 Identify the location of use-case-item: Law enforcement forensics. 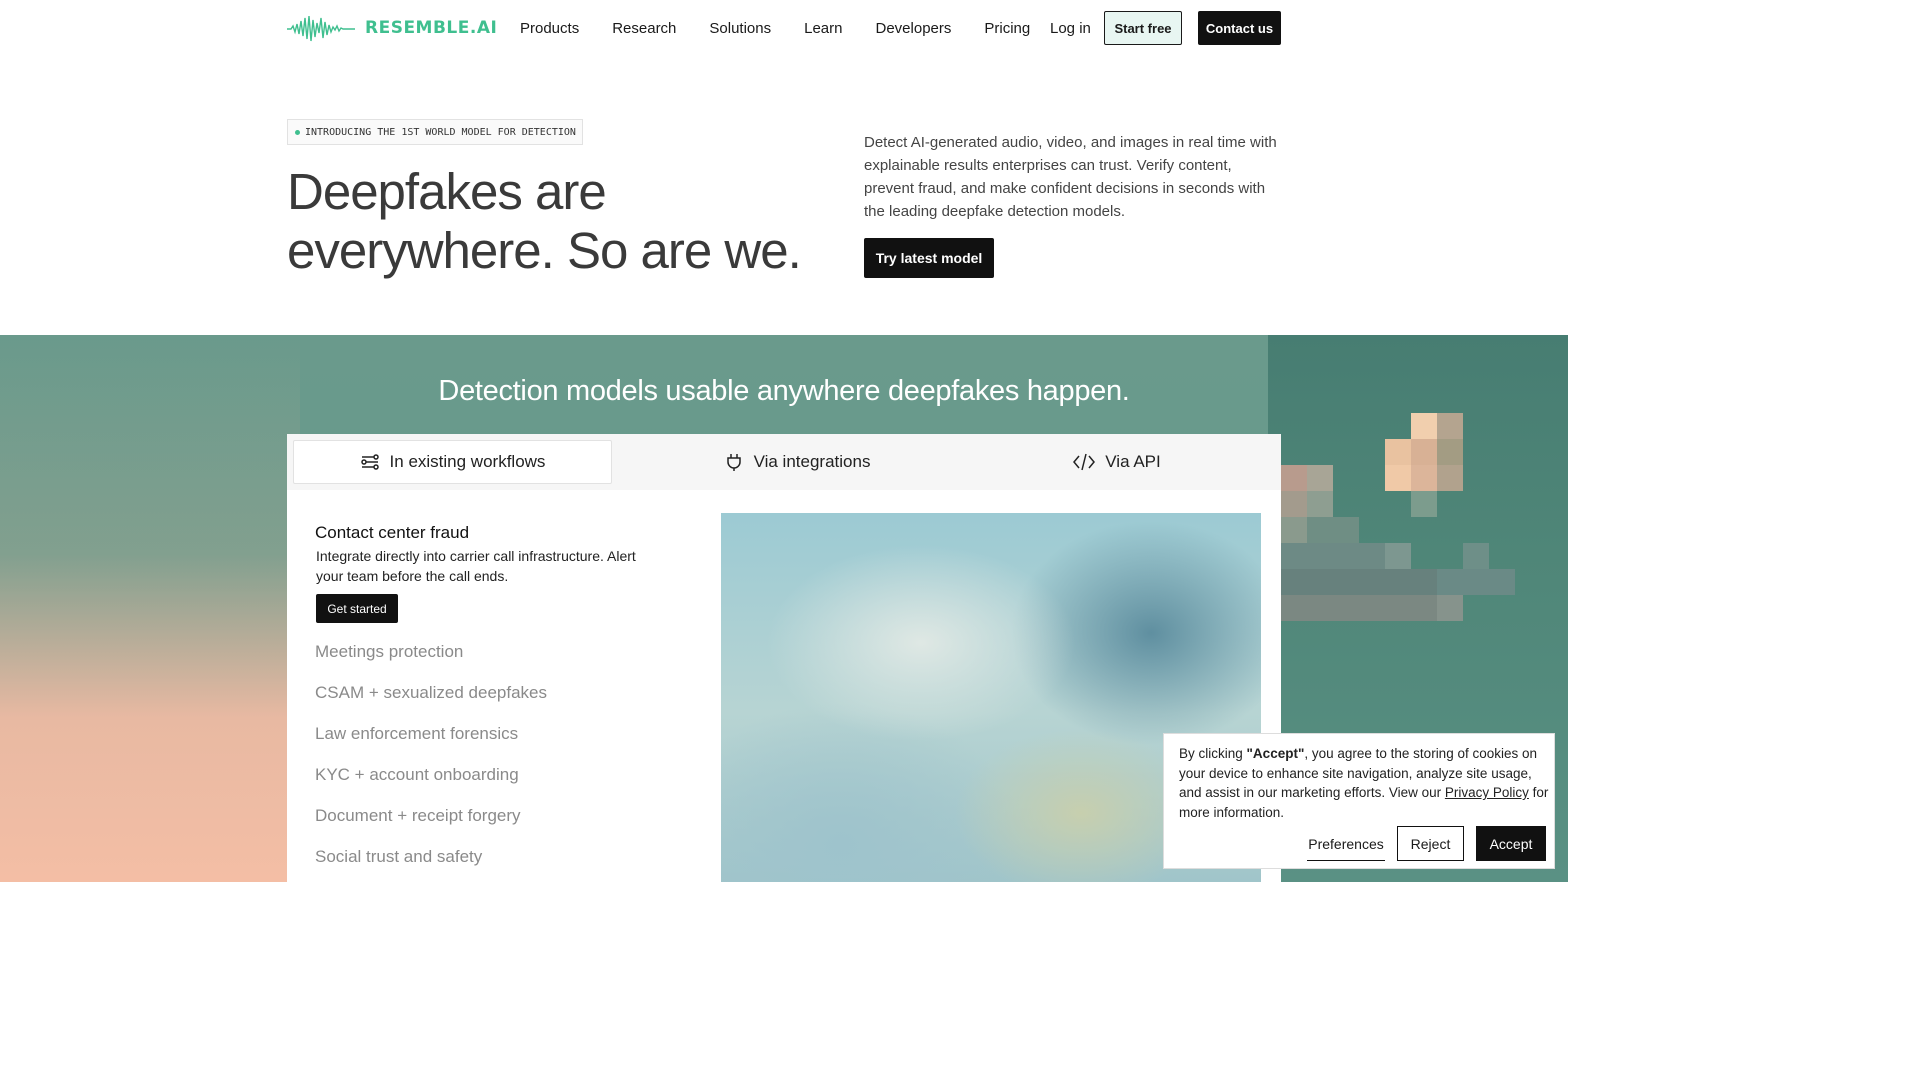
(431, 743).